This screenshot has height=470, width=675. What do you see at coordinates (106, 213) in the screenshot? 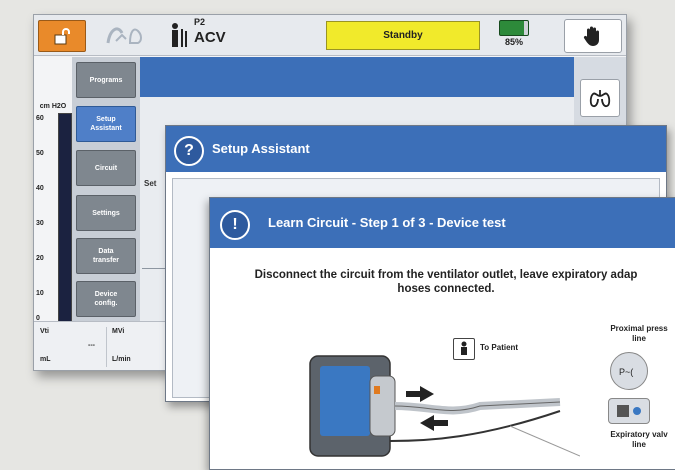
I see `sidebar-item-settings: Settings` at bounding box center [106, 213].